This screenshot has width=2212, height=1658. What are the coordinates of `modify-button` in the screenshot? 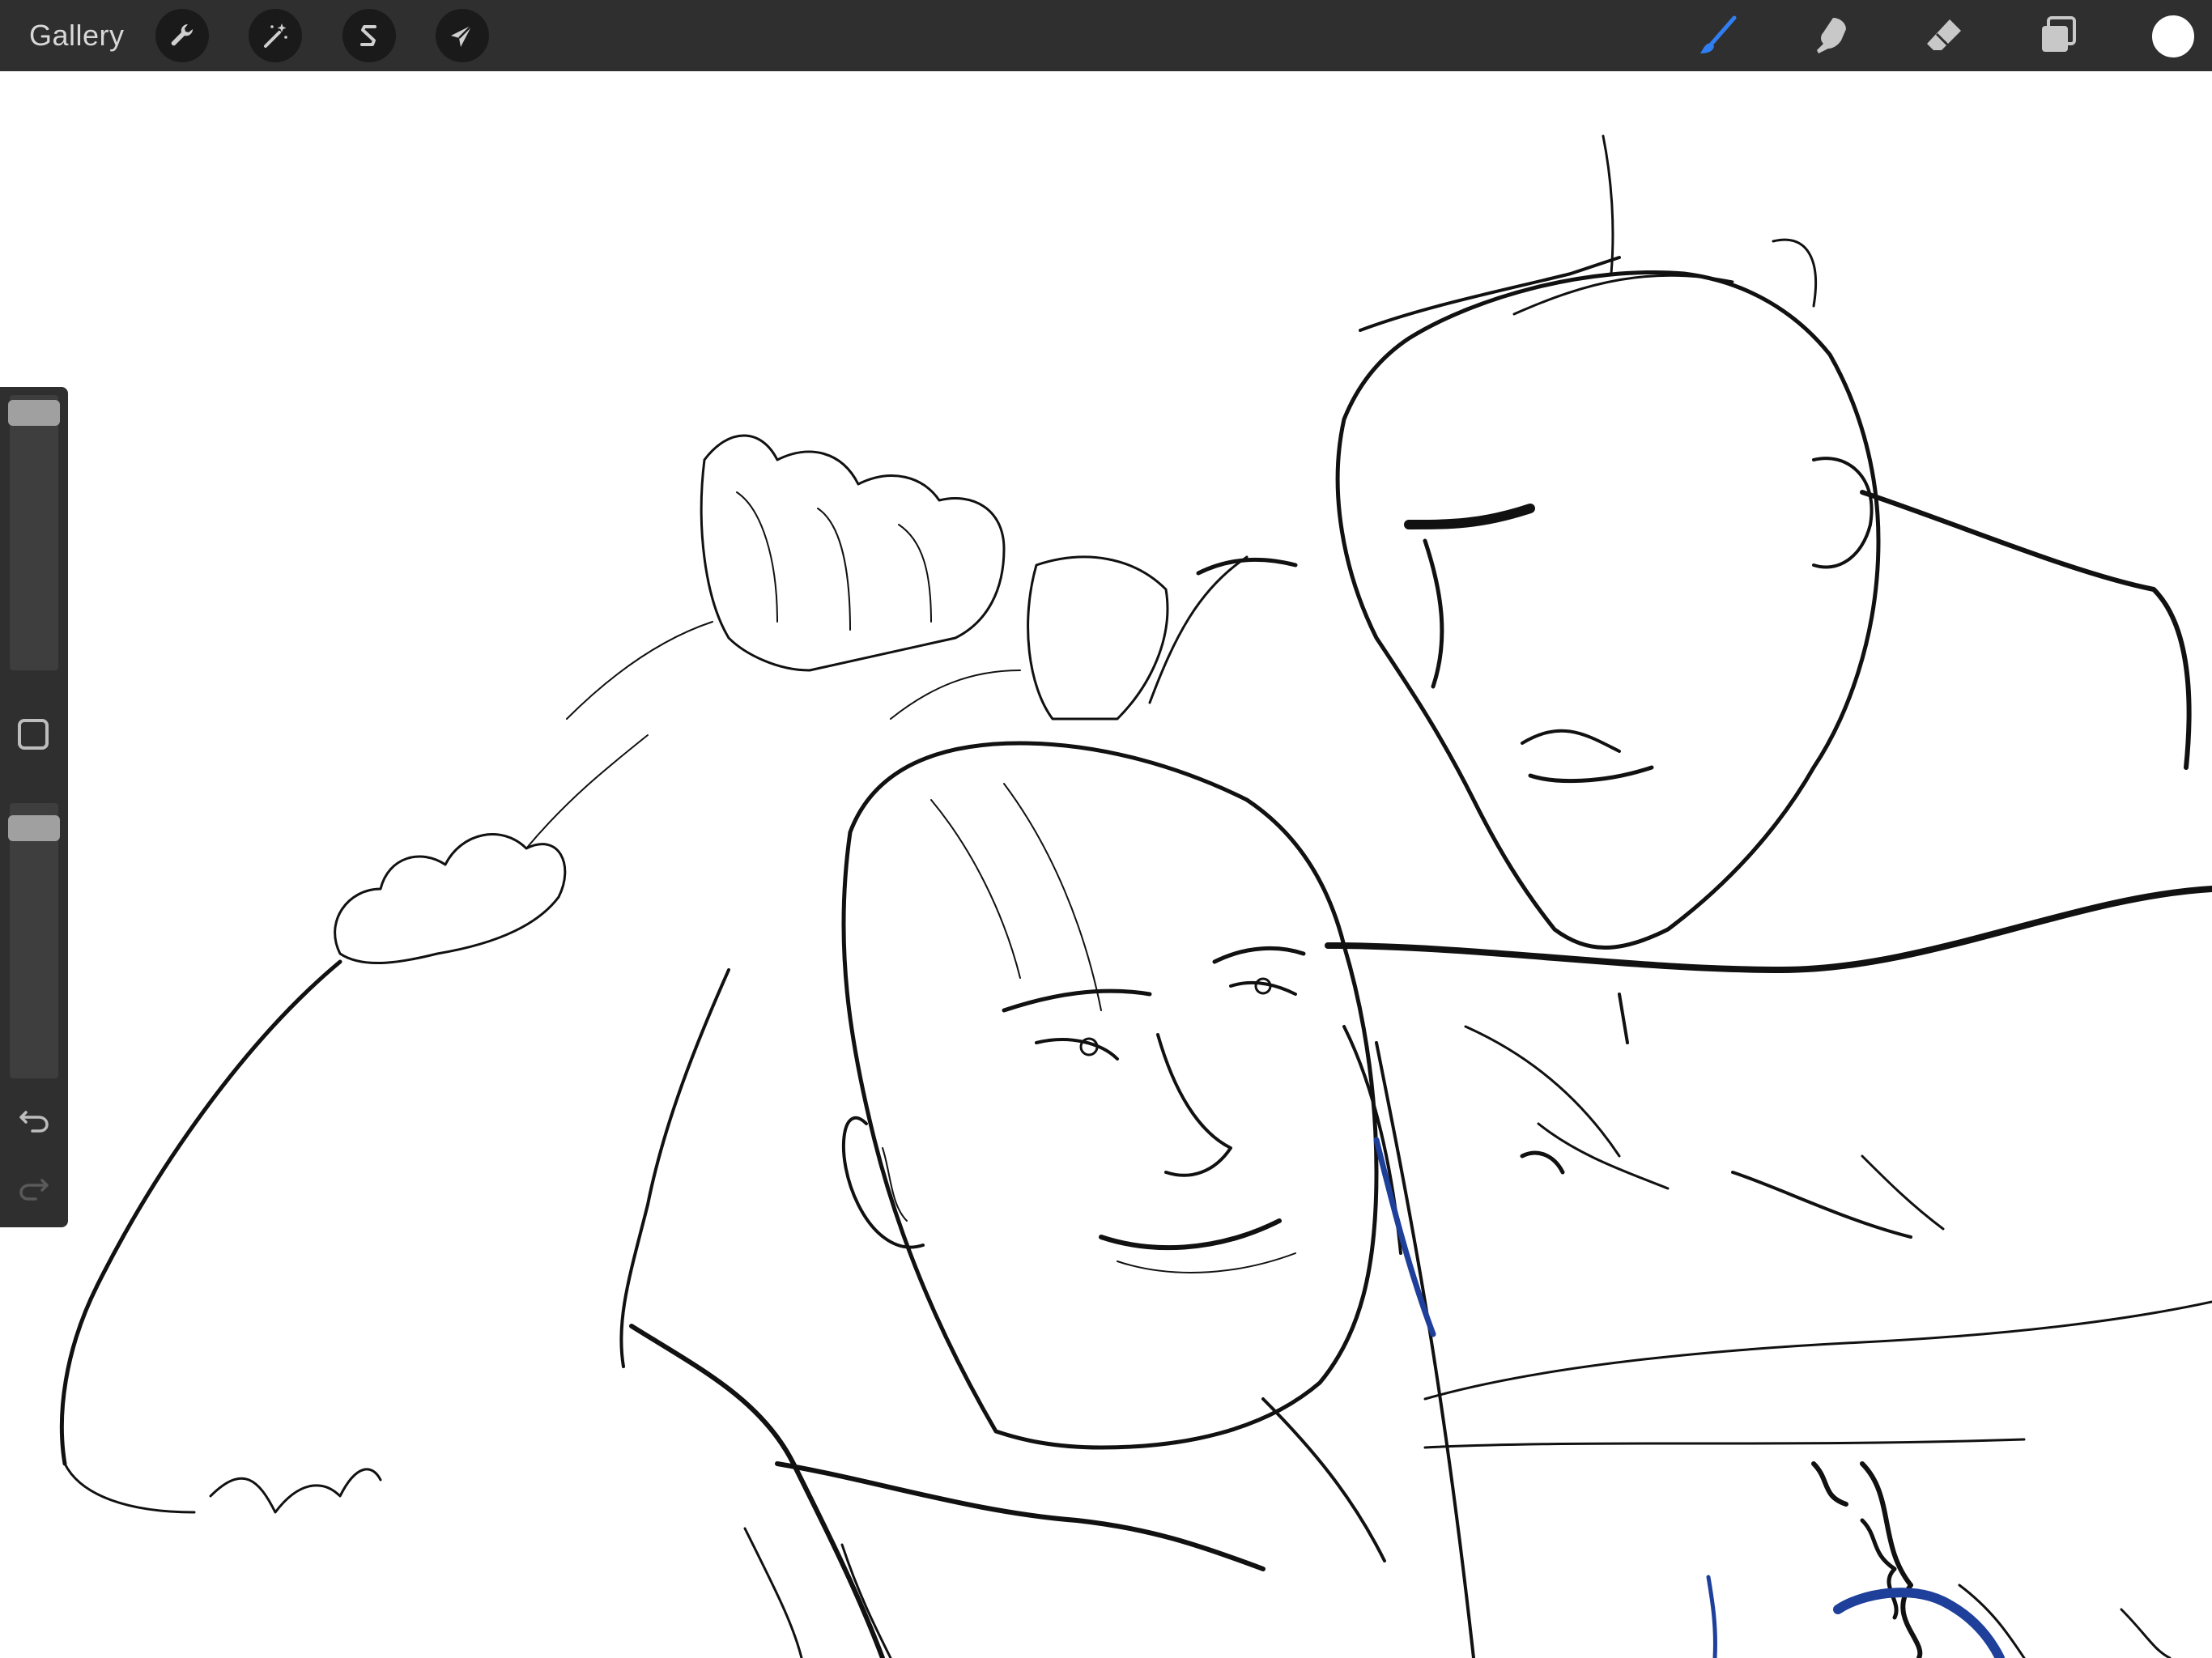 It's located at (33, 734).